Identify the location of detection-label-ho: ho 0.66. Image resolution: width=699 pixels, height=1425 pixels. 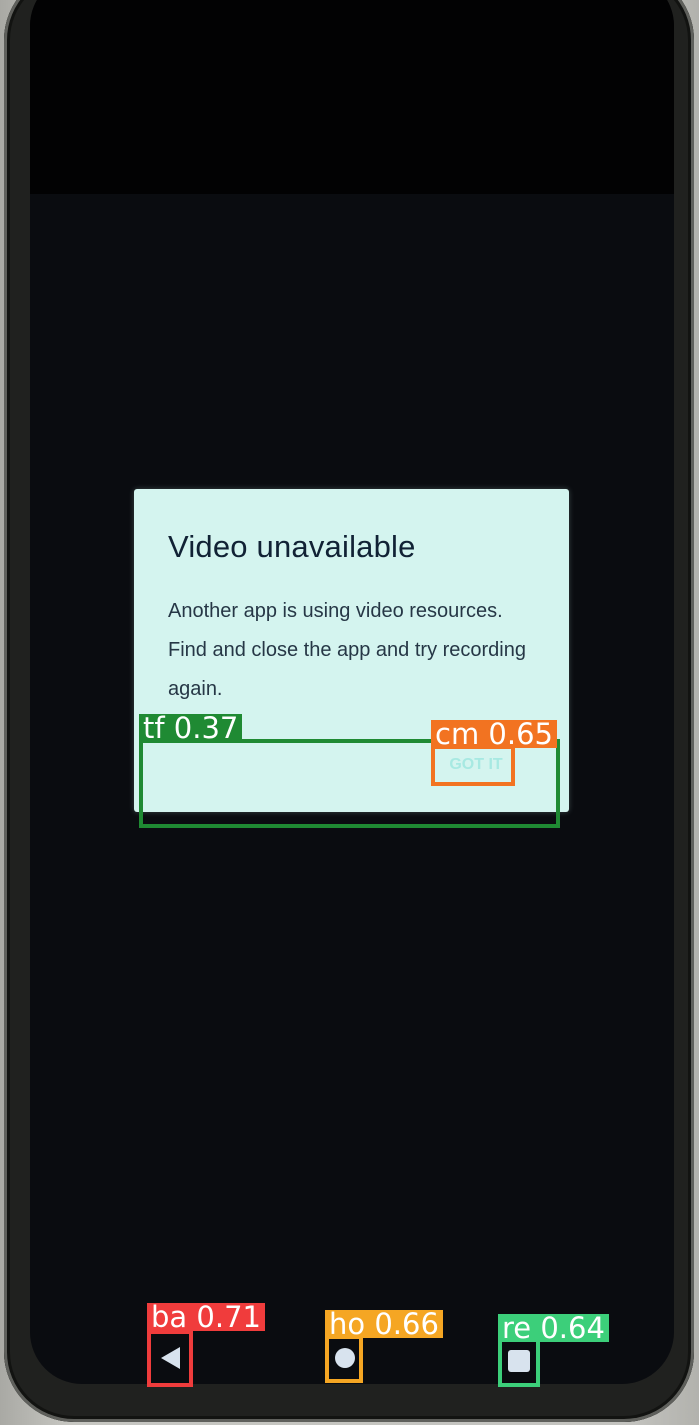
(384, 1324).